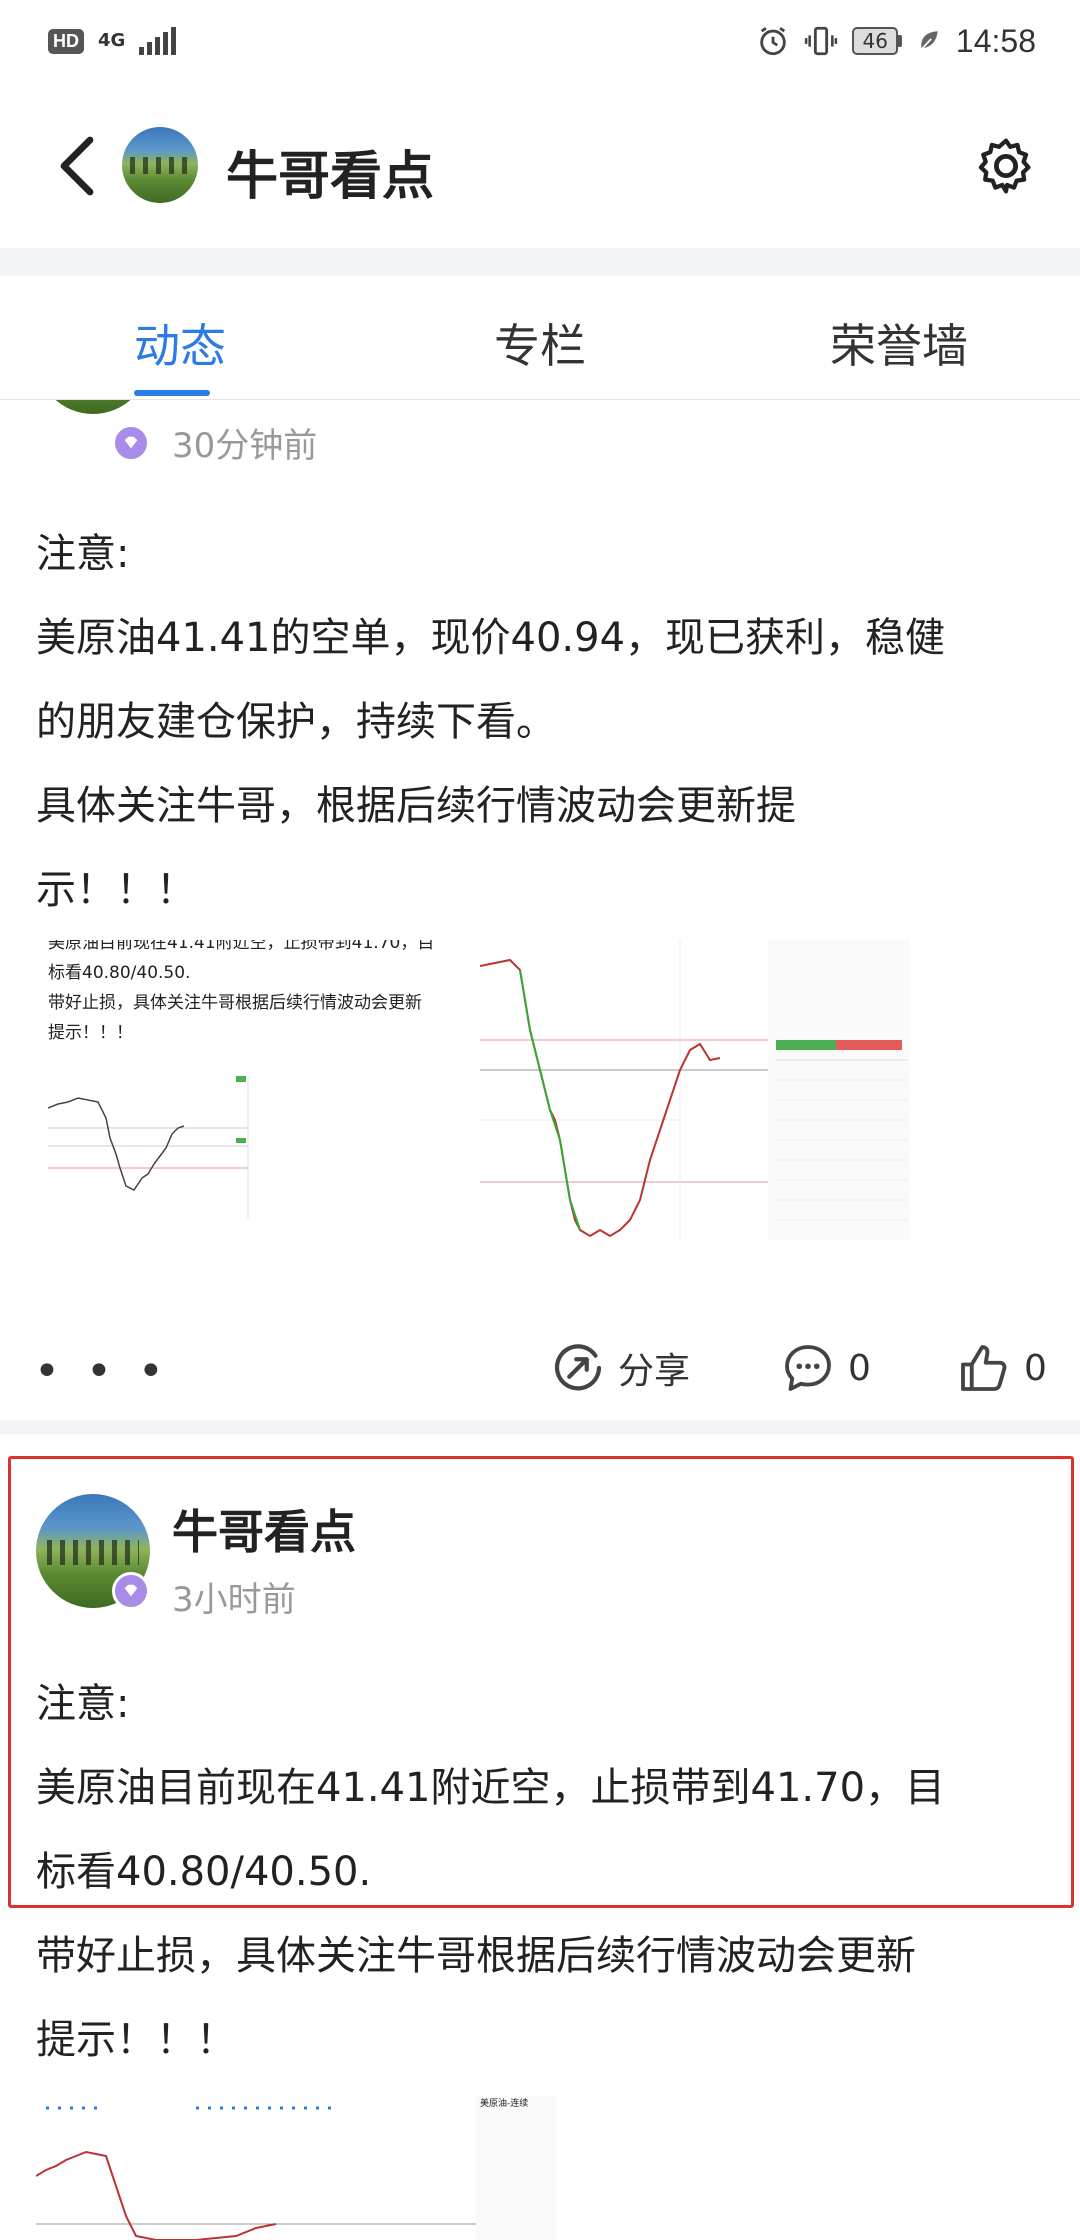 The height and width of the screenshot is (2240, 1080). I want to click on share-button: 分享, so click(620, 1368).